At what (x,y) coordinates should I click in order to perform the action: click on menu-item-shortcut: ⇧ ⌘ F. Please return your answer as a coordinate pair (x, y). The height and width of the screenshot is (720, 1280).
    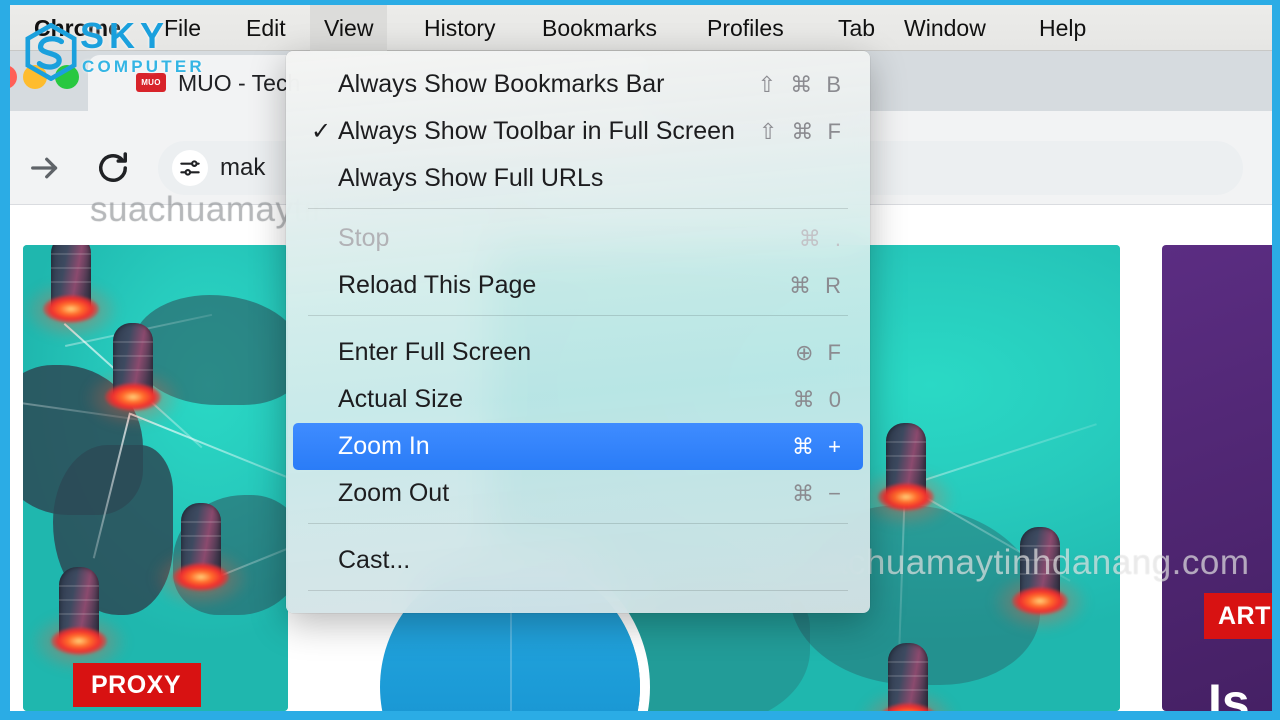
    Looking at the image, I should click on (801, 131).